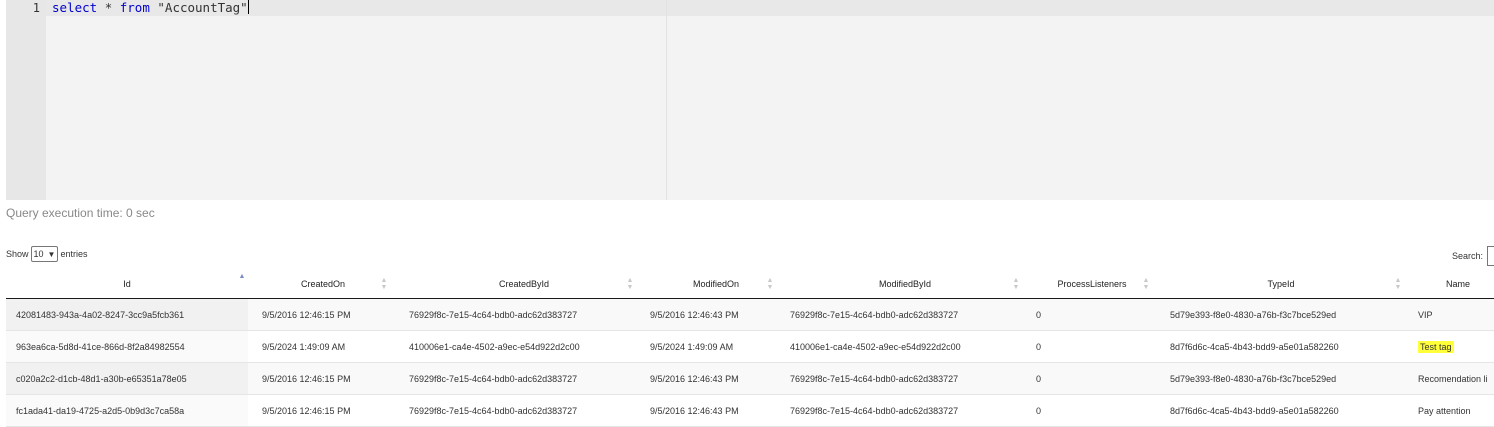 The image size is (1494, 427). What do you see at coordinates (127, 284) in the screenshot?
I see `column-header-id: Id` at bounding box center [127, 284].